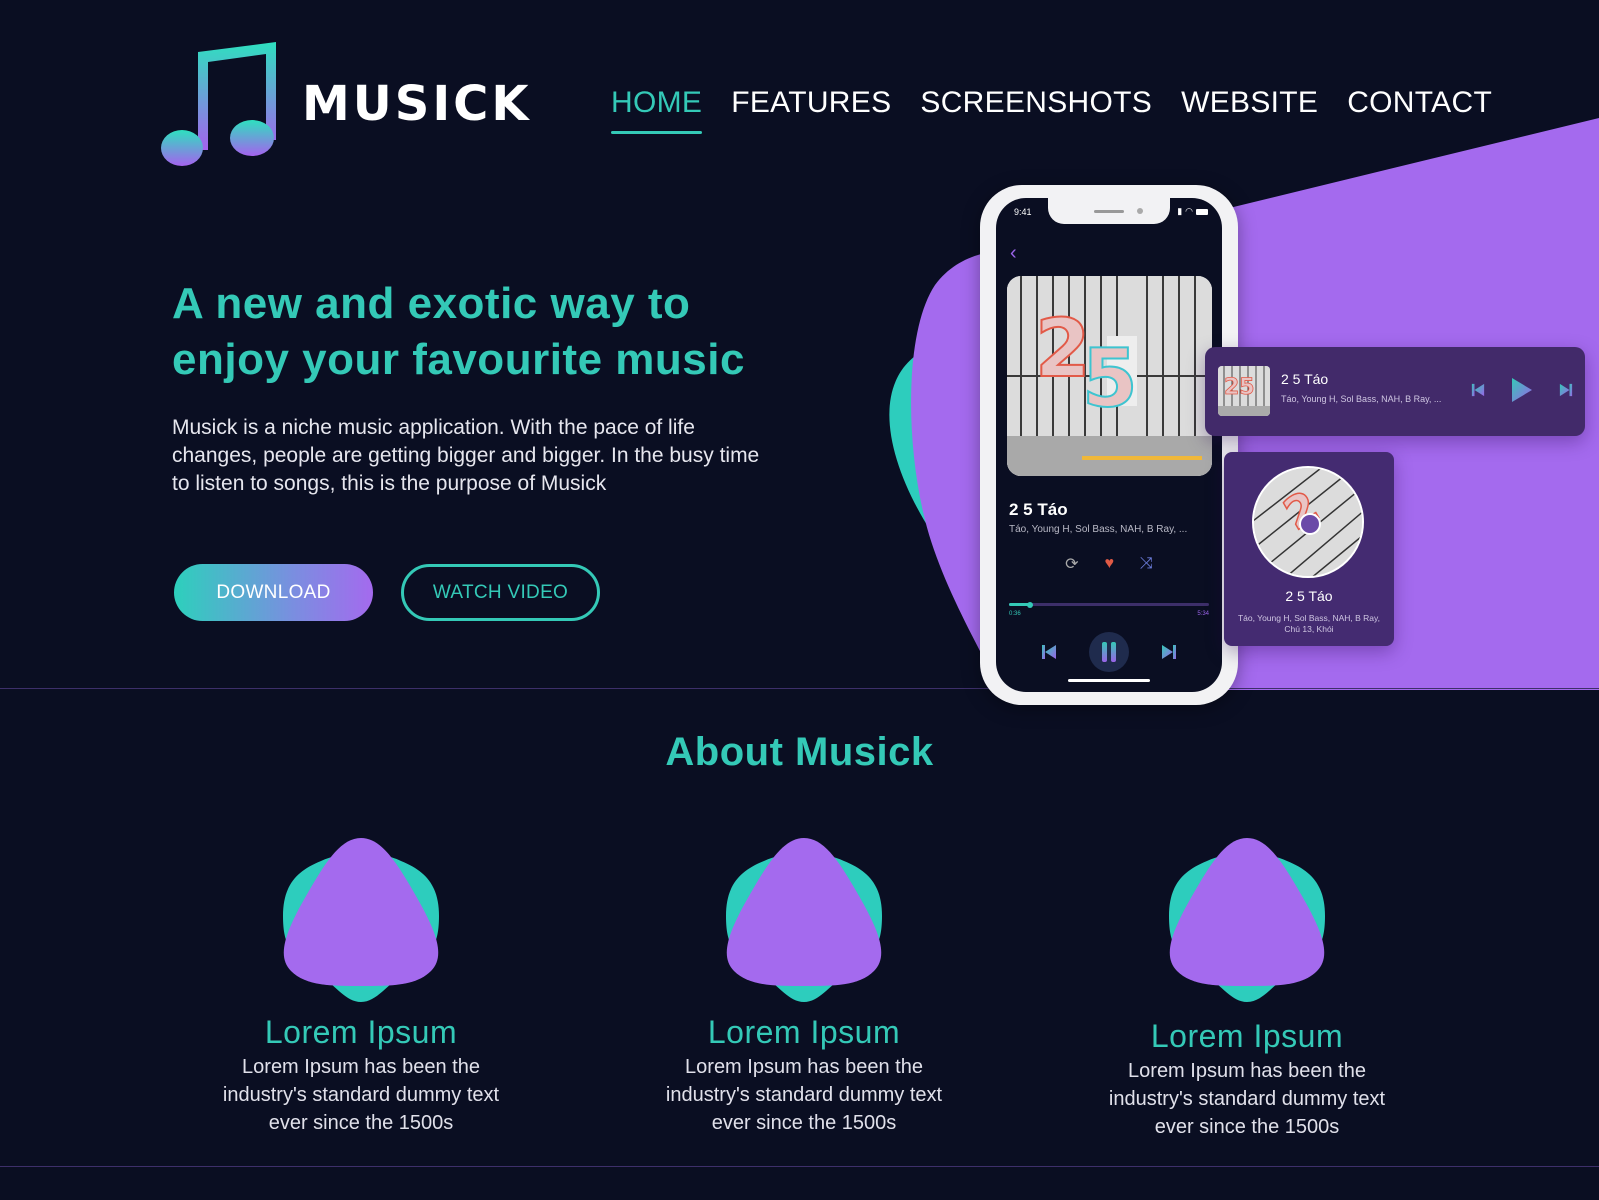  What do you see at coordinates (1021, 604) in the screenshot?
I see `progress-fill` at bounding box center [1021, 604].